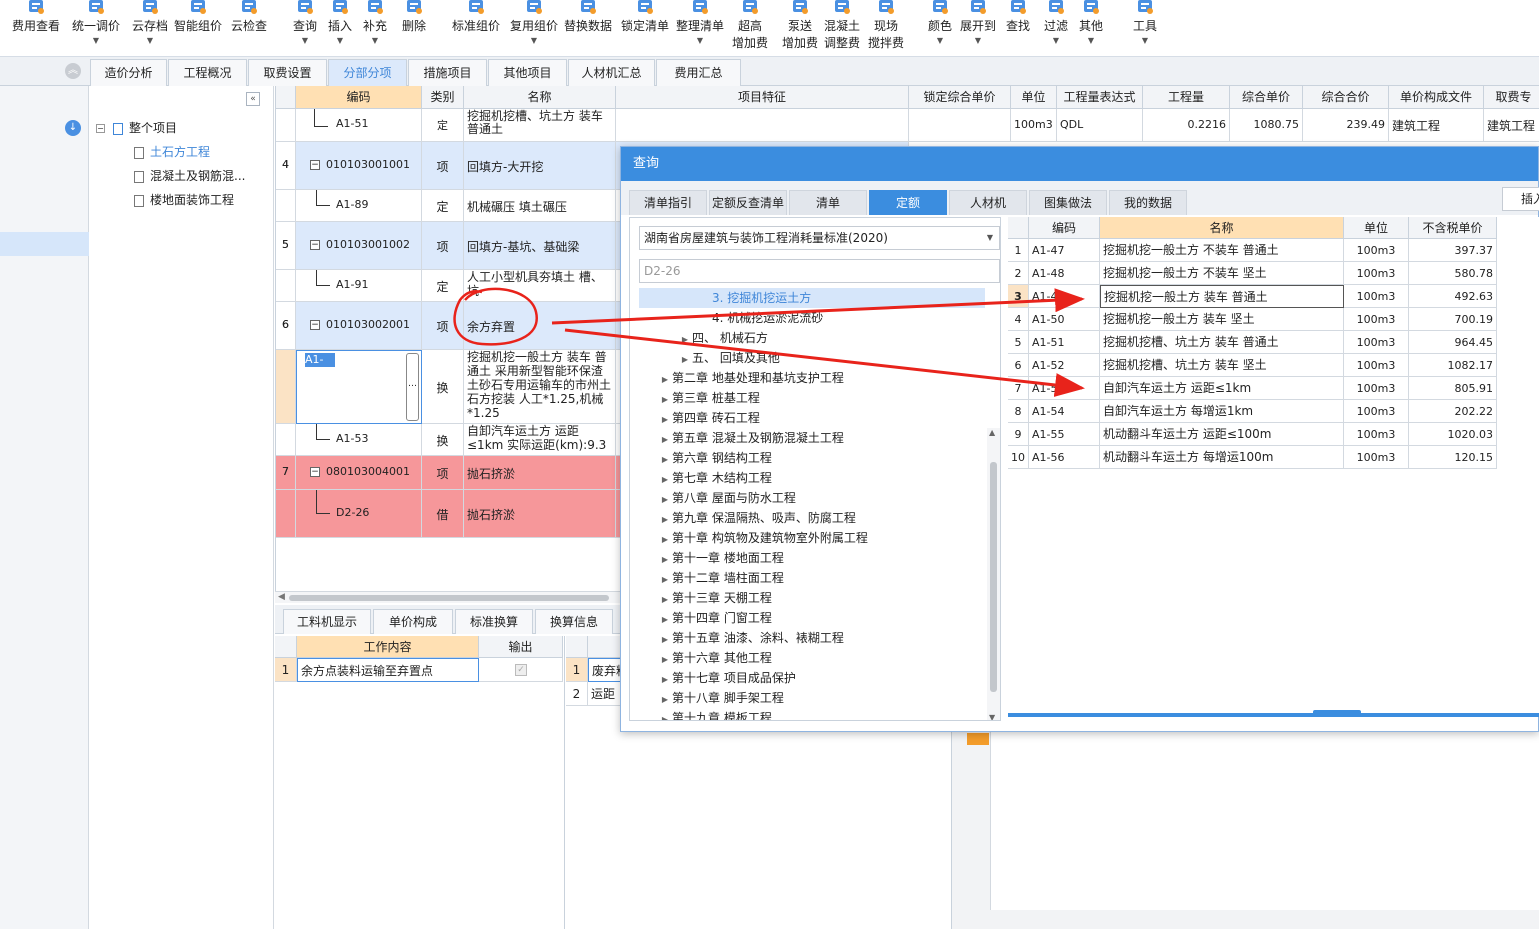  I want to click on result-cell: 805.91, so click(1453, 388).